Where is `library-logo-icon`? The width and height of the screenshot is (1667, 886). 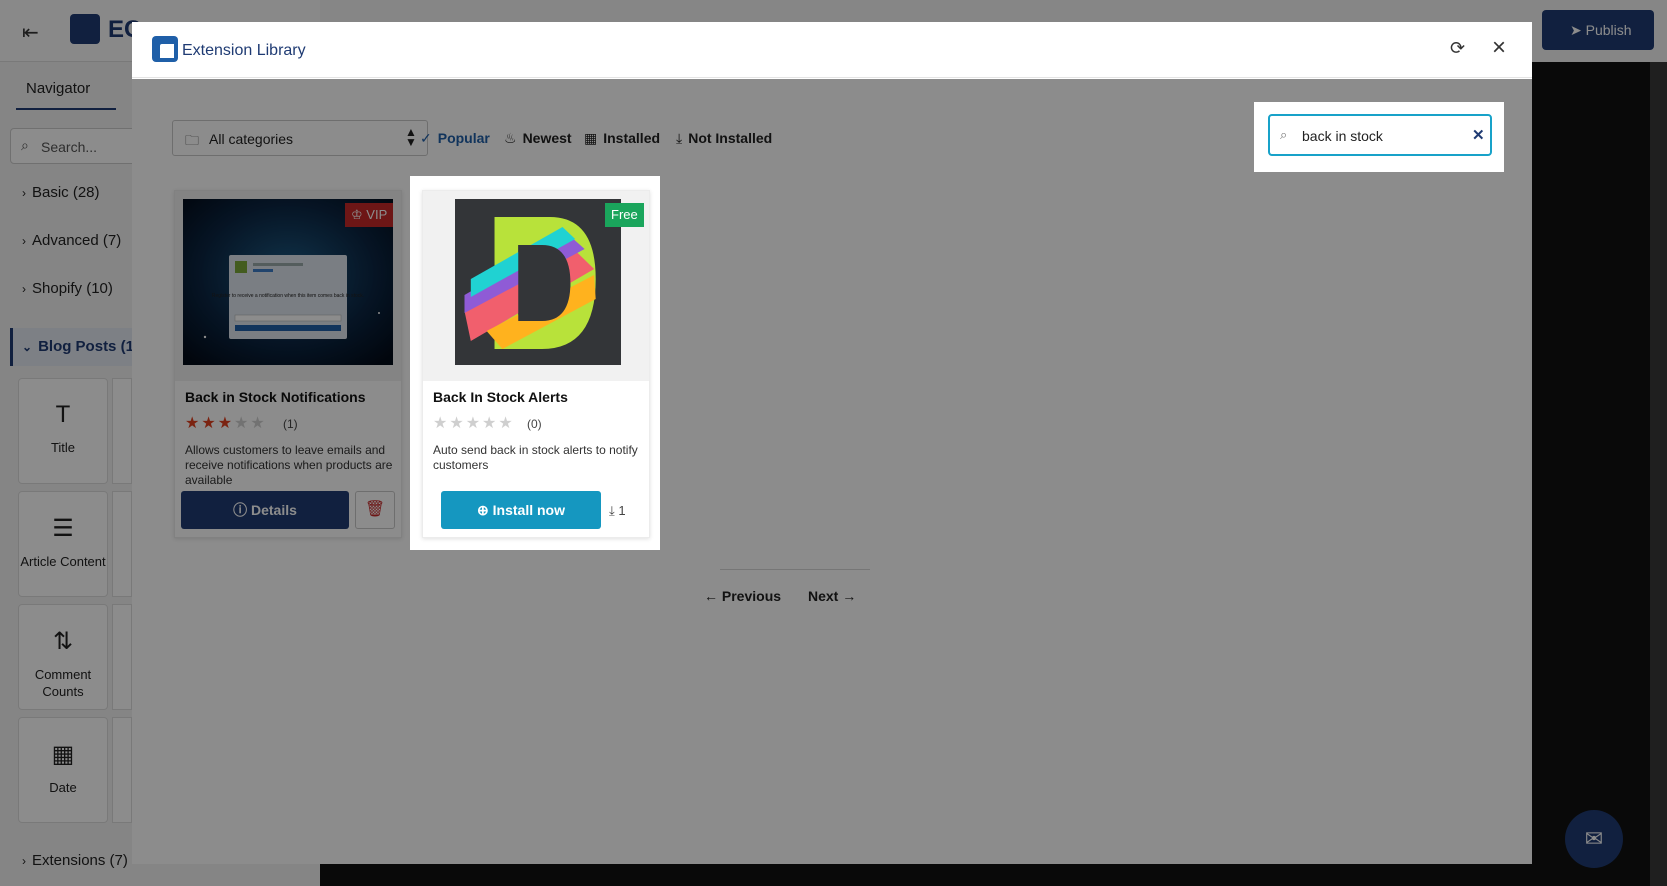
library-logo-icon is located at coordinates (165, 49).